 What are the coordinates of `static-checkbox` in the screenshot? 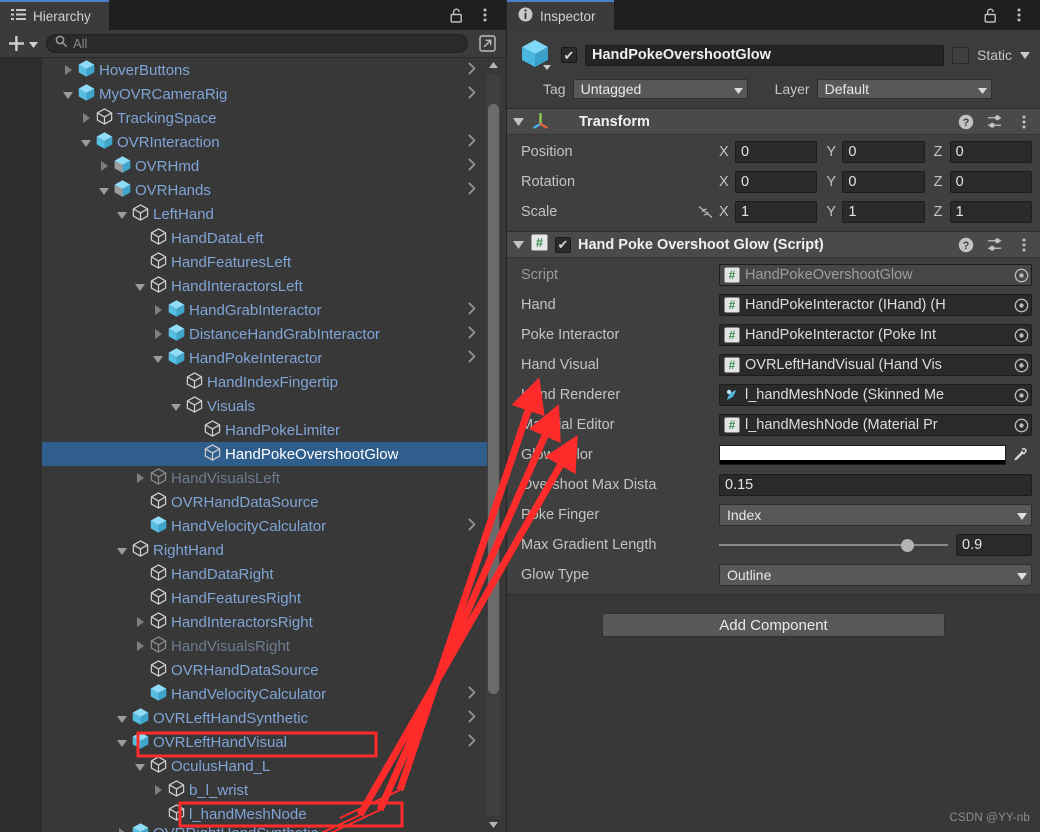 It's located at (960, 55).